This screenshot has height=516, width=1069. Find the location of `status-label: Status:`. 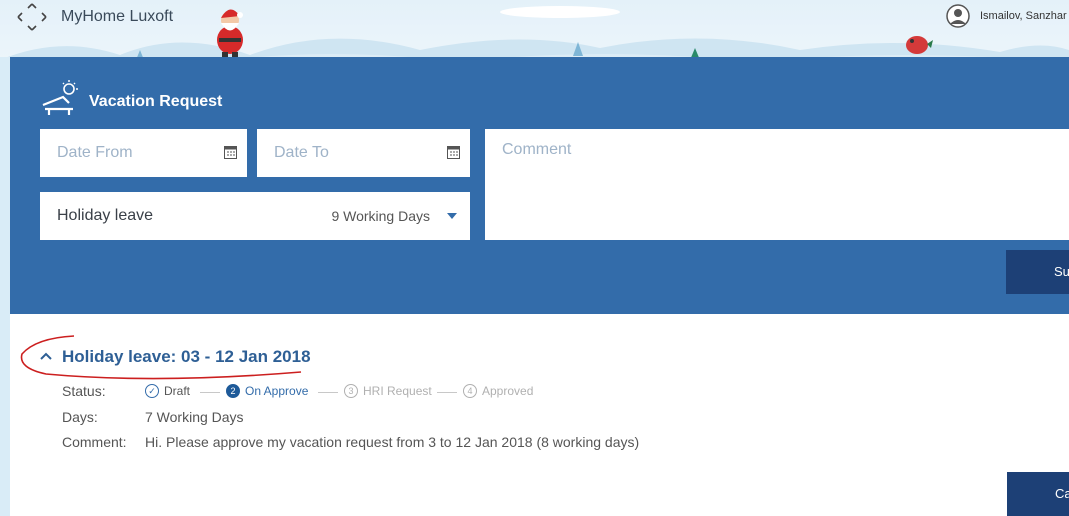

status-label: Status: is located at coordinates (84, 391).